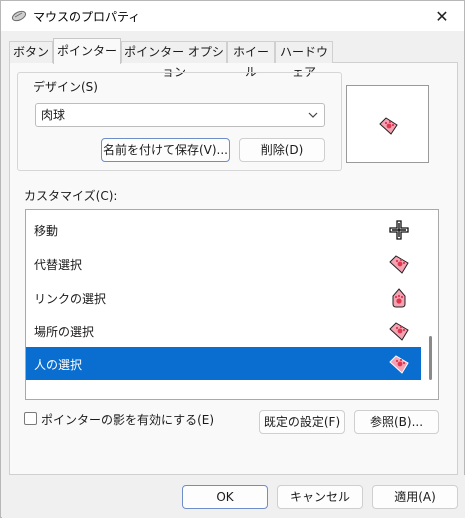 The height and width of the screenshot is (518, 465). What do you see at coordinates (64, 332) in the screenshot?
I see `list-item-label: 場所の選択` at bounding box center [64, 332].